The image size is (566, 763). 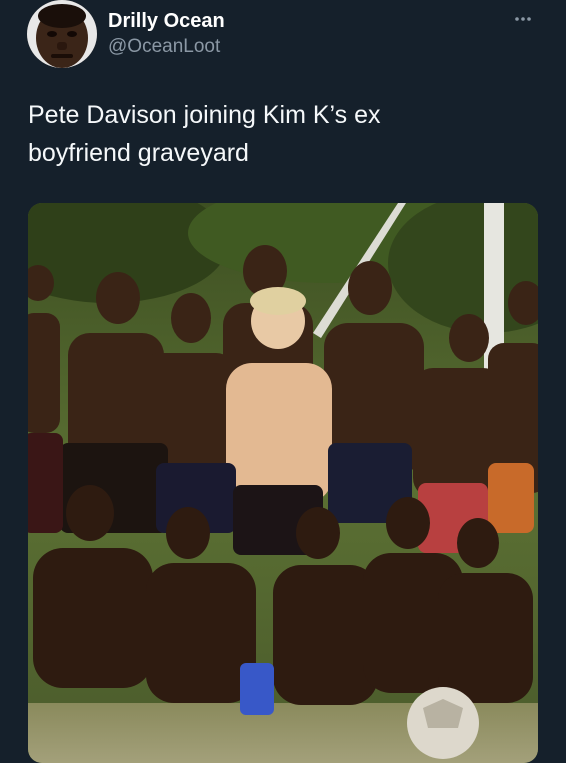 I want to click on more-options-icon, so click(x=523, y=19).